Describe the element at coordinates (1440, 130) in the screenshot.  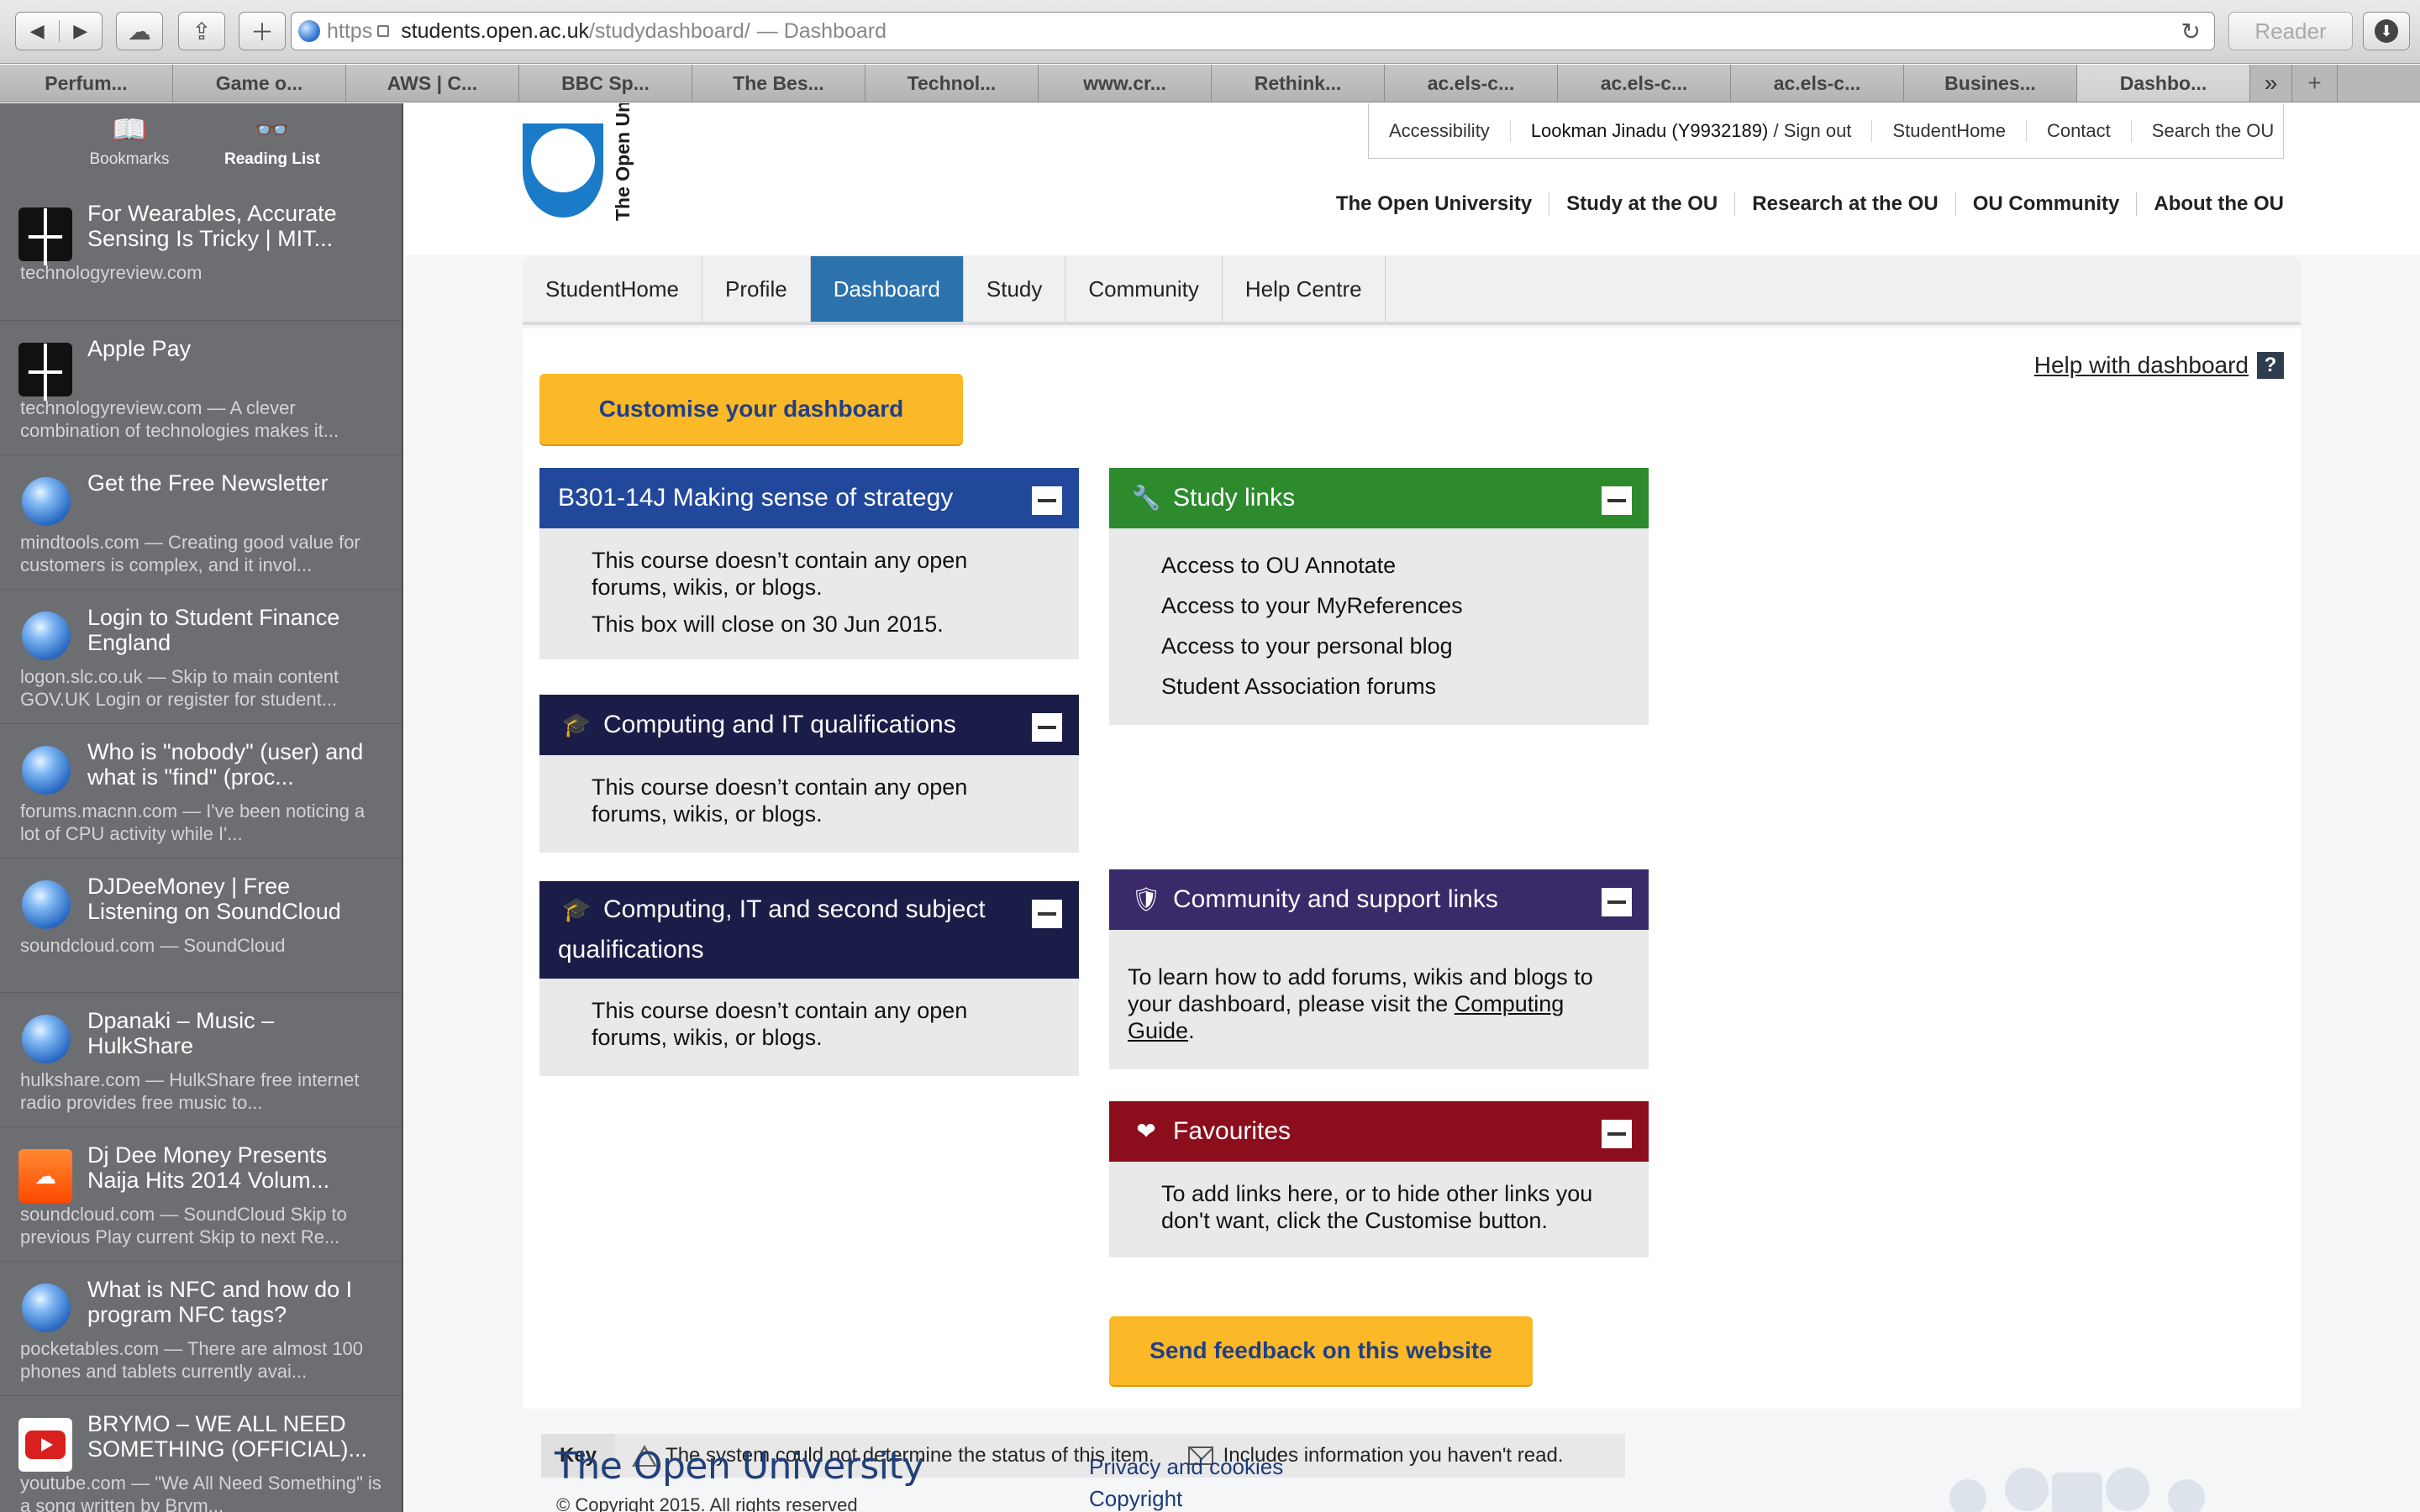
I see `accessibility-link: Accessibility` at that location.